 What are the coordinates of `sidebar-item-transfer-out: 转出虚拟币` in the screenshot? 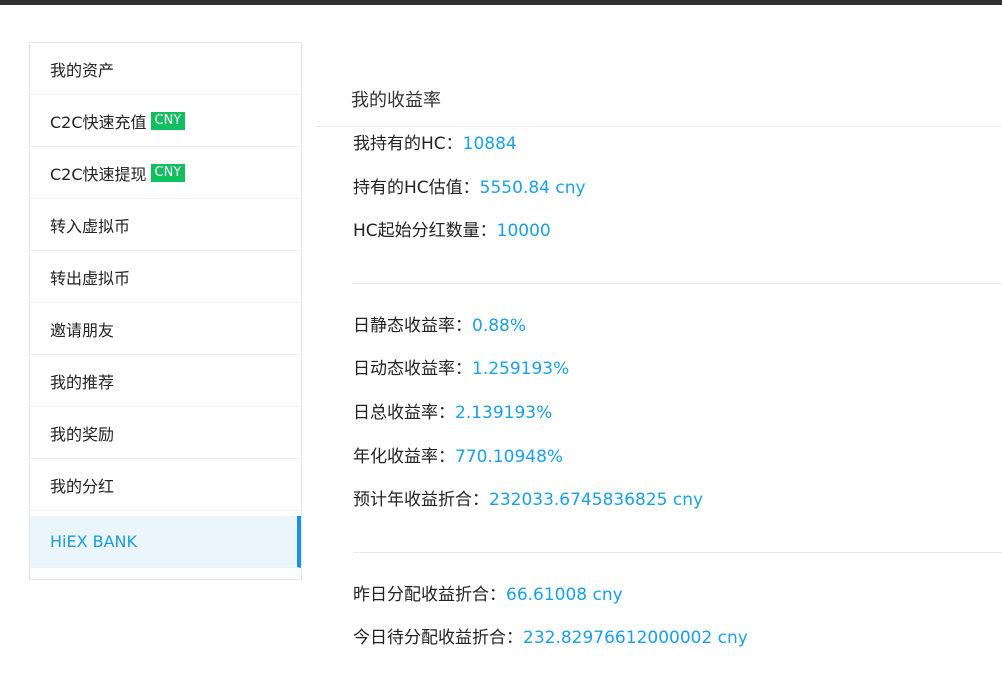 It's located at (165, 277).